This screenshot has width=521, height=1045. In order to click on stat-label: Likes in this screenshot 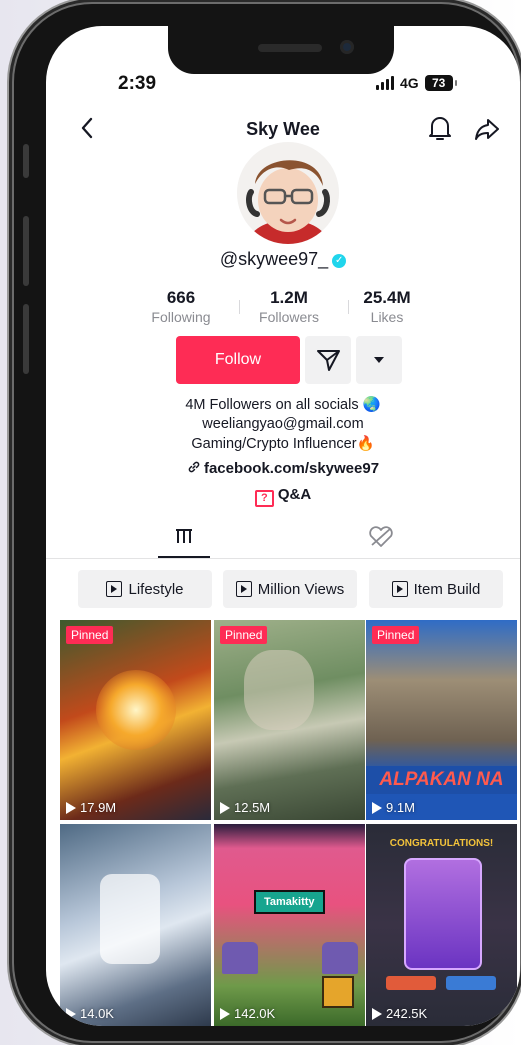, I will do `click(387, 317)`.